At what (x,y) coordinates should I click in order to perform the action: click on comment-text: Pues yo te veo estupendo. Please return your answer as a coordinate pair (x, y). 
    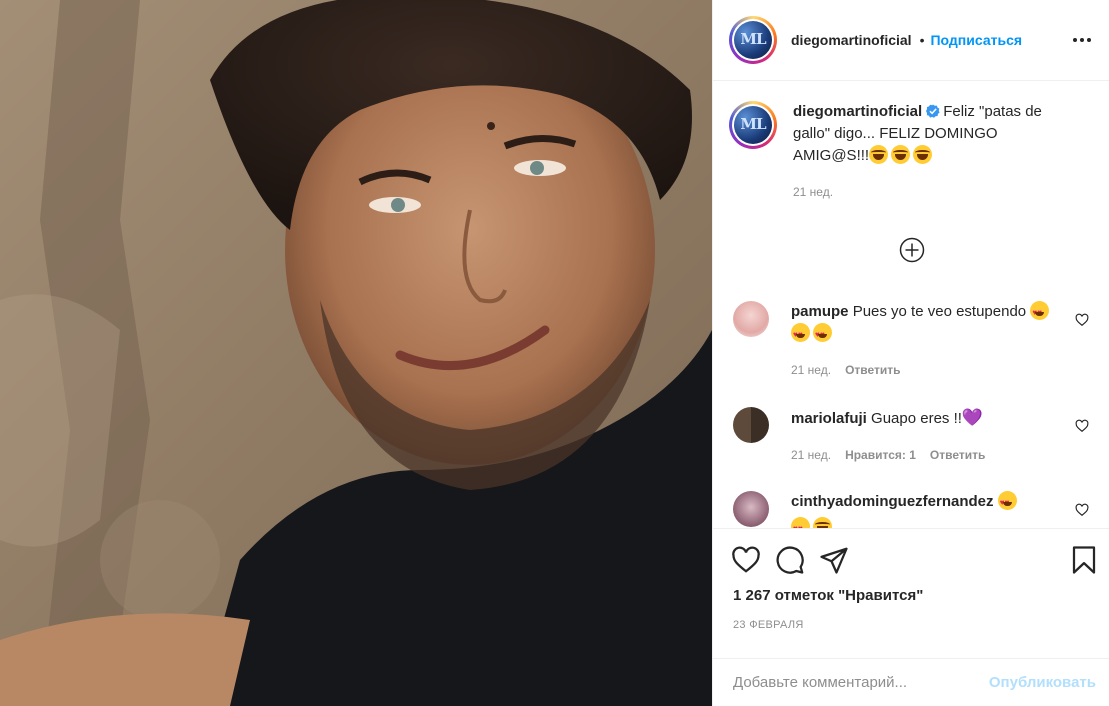
    Looking at the image, I should click on (939, 311).